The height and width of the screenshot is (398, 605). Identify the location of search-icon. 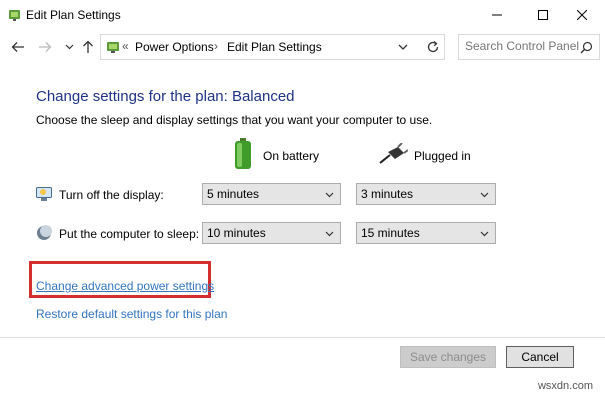
(586, 47).